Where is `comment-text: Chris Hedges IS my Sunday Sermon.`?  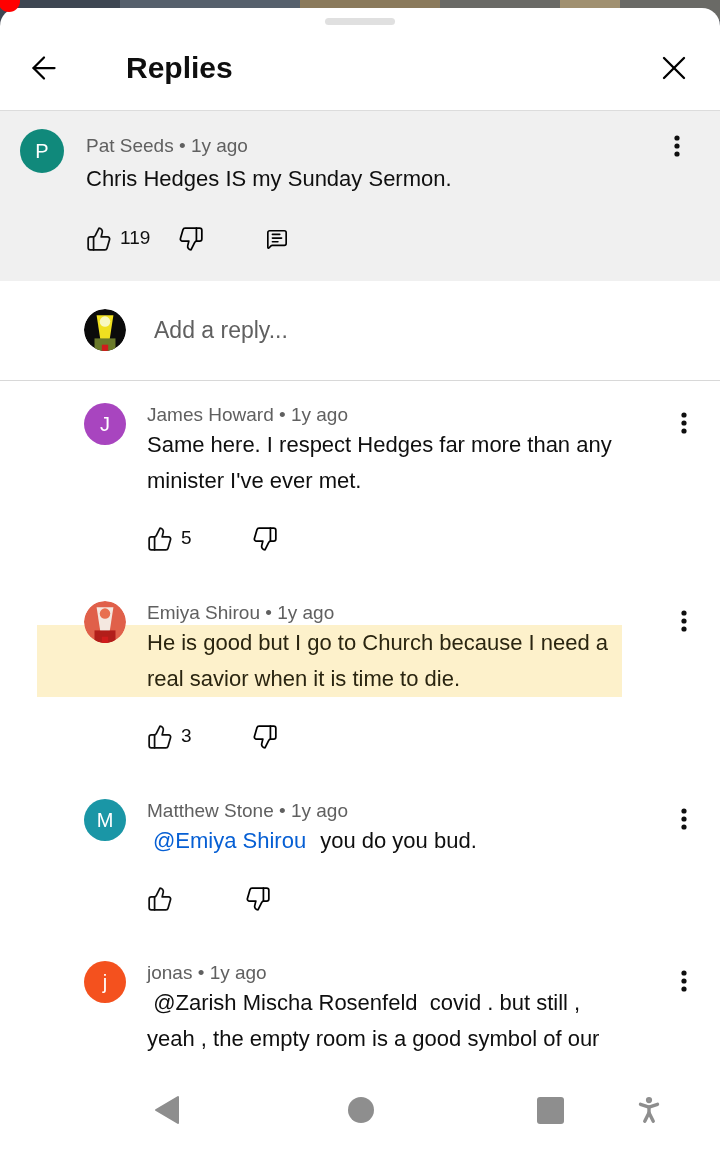 comment-text: Chris Hedges IS my Sunday Sermon. is located at coordinates (269, 178).